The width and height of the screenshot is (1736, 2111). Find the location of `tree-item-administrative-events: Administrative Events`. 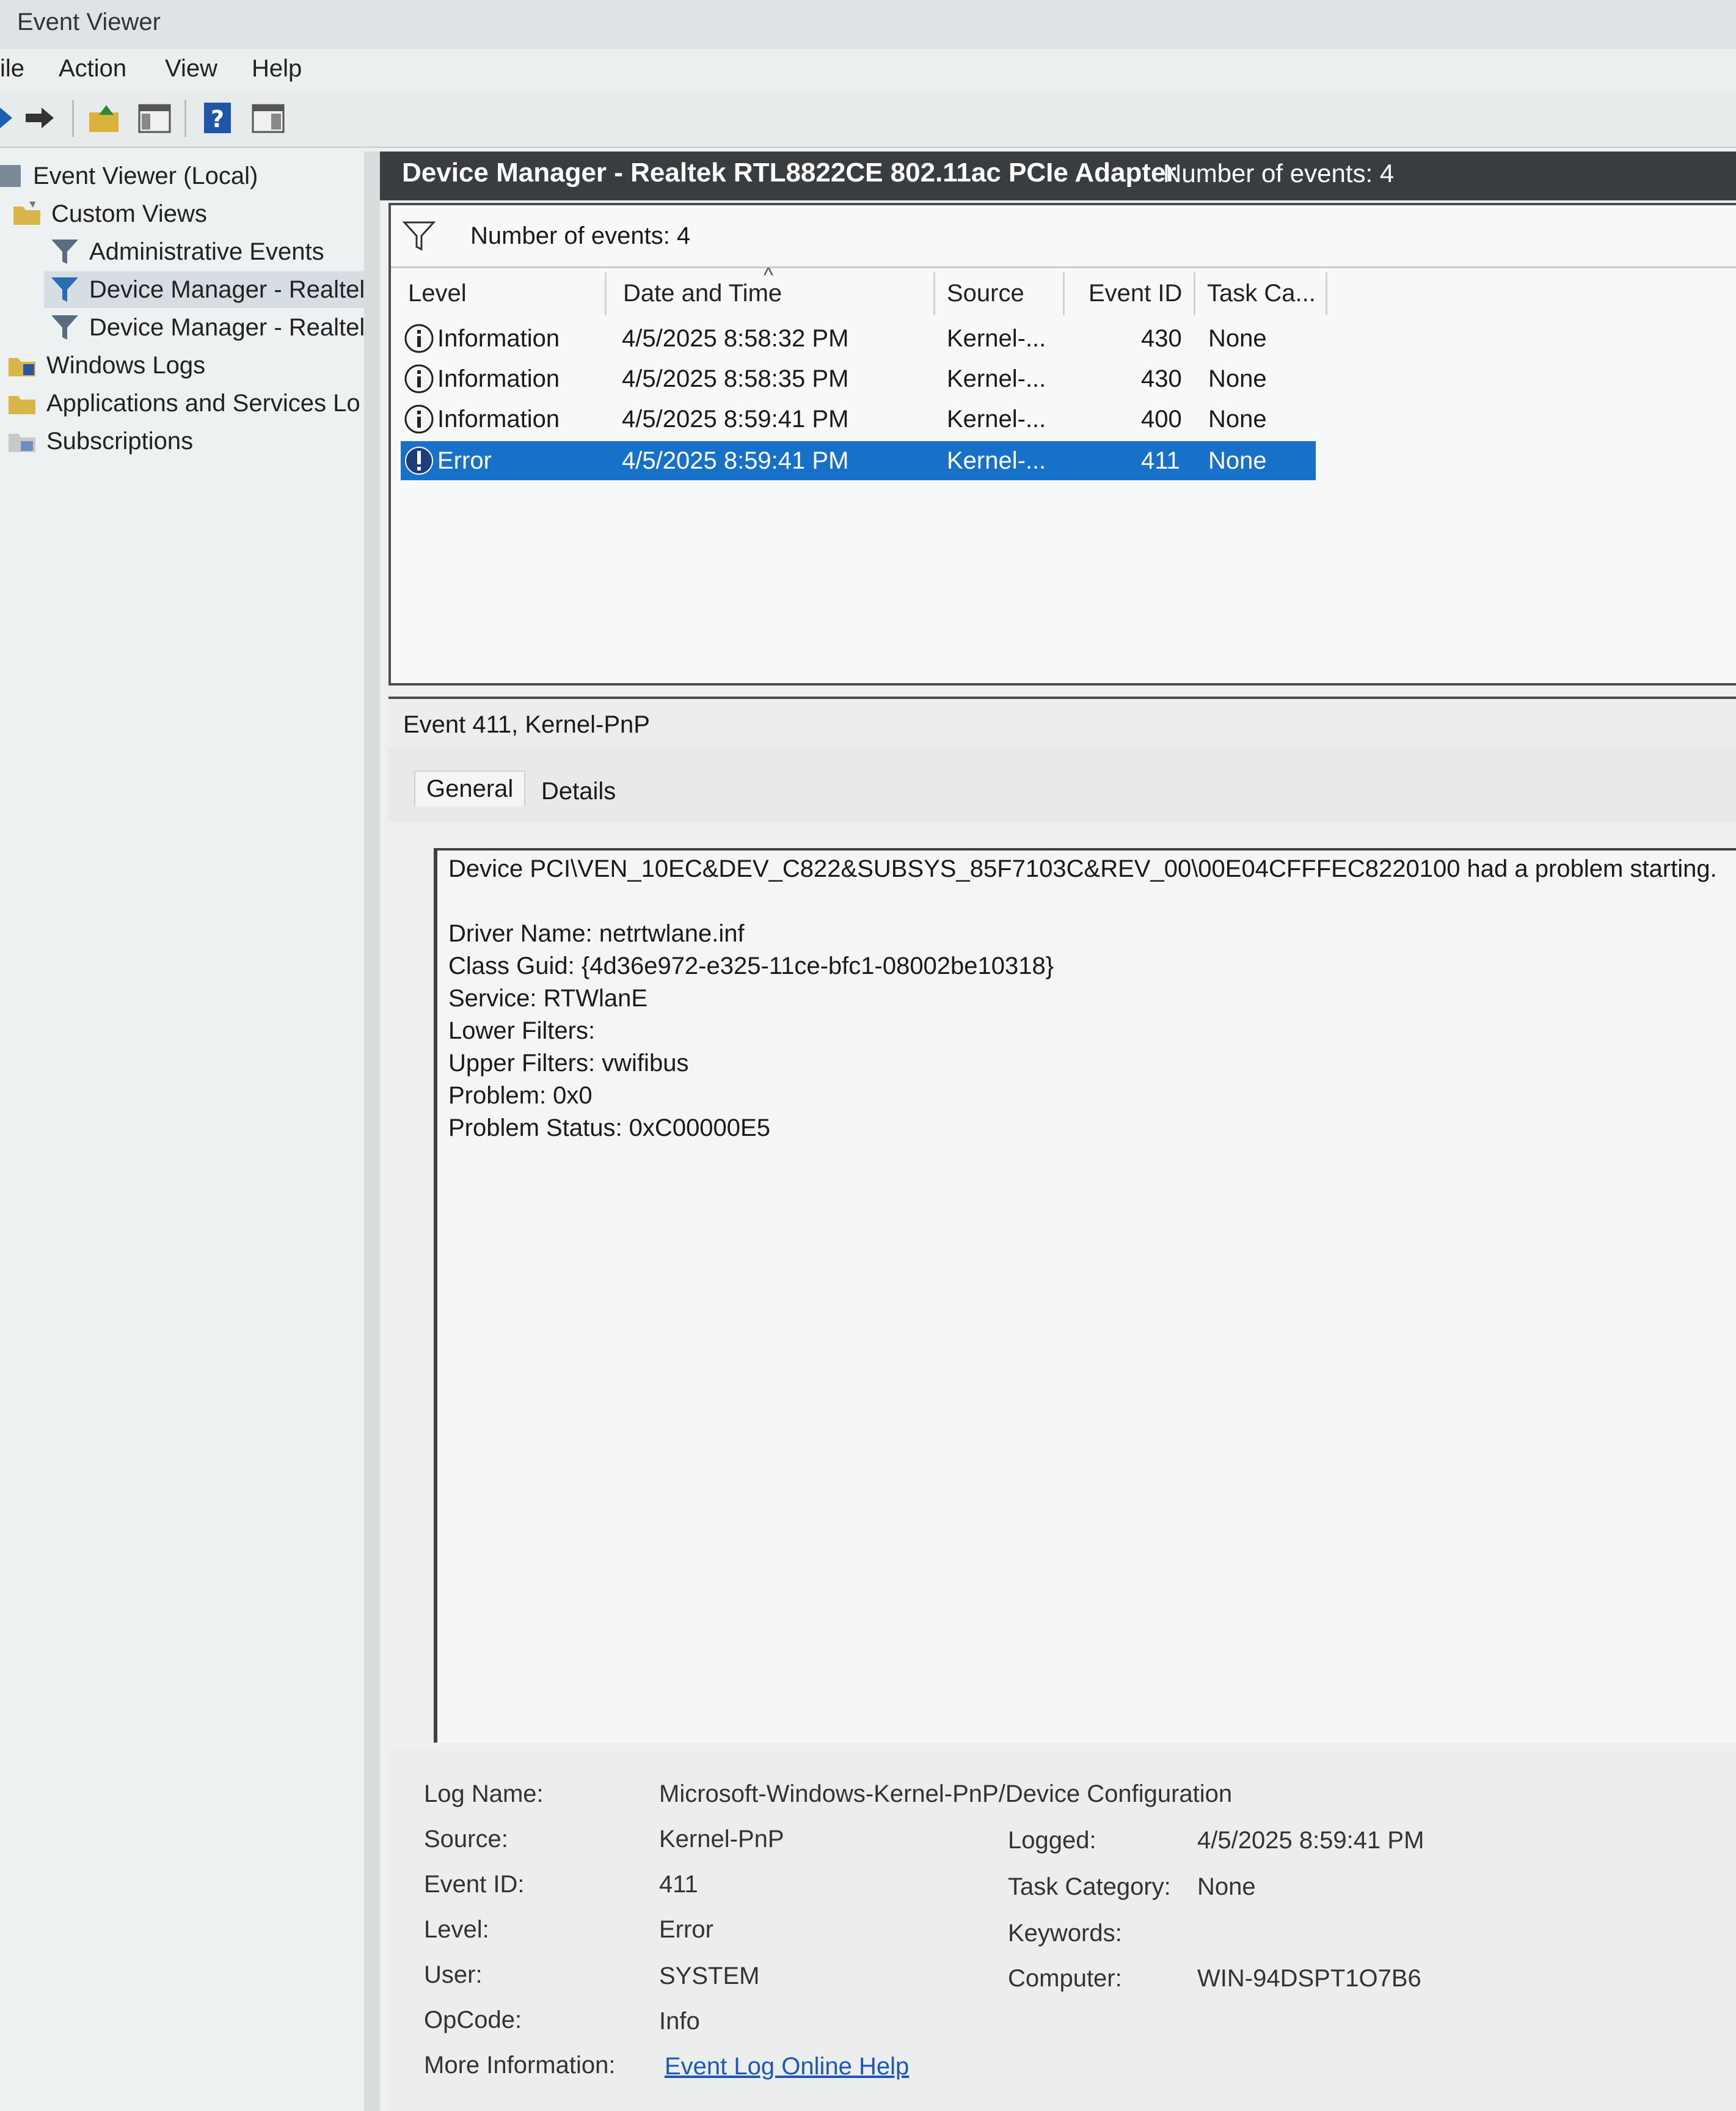

tree-item-administrative-events: Administrative Events is located at coordinates (186, 252).